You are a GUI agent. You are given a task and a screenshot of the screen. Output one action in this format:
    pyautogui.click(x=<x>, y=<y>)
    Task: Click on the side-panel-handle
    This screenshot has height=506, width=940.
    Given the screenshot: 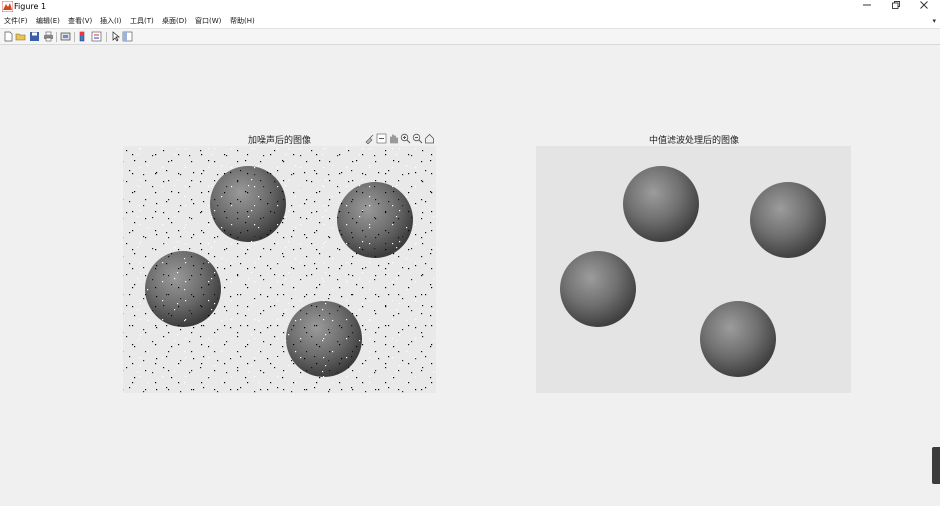 What is the action you would take?
    pyautogui.click(x=936, y=465)
    